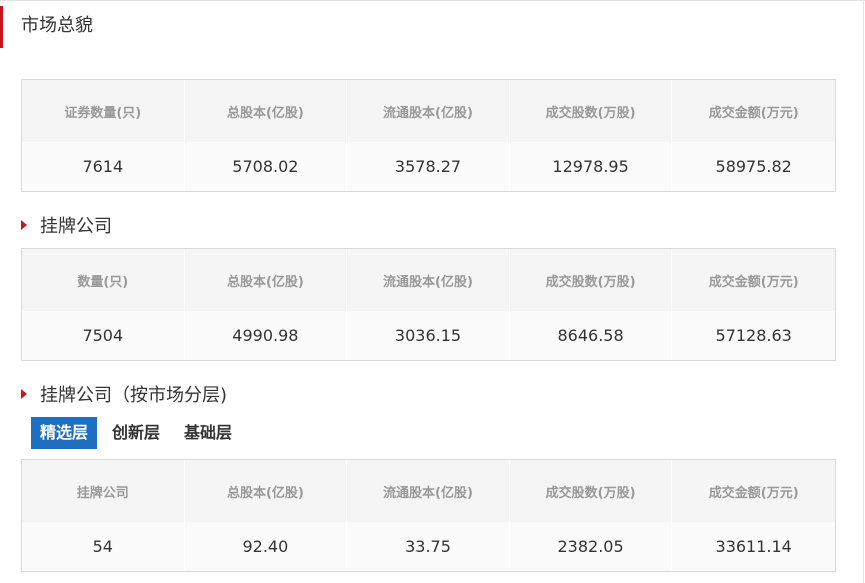  Describe the element at coordinates (753, 546) in the screenshot. I see `value-trade-amount: 33611.14` at that location.